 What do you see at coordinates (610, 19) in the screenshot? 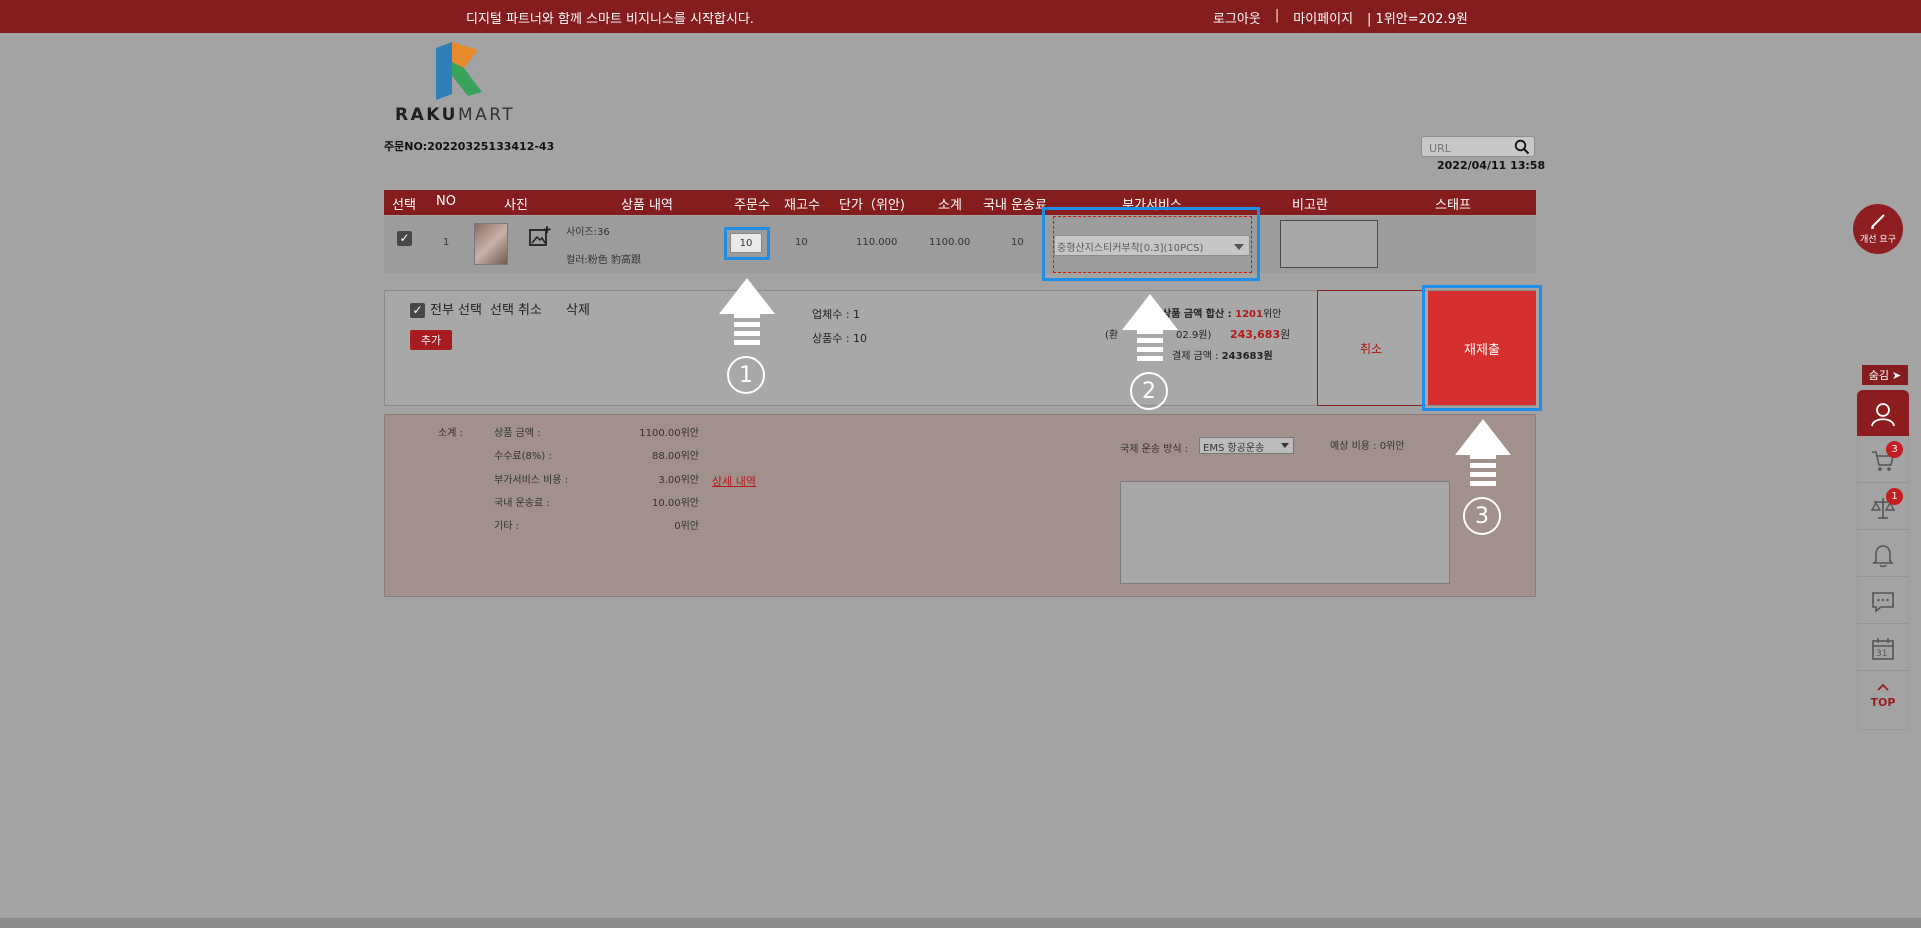
I see `slogan: 디지털 파트너와 함께 스마트 비지니스를 시작합시다.` at bounding box center [610, 19].